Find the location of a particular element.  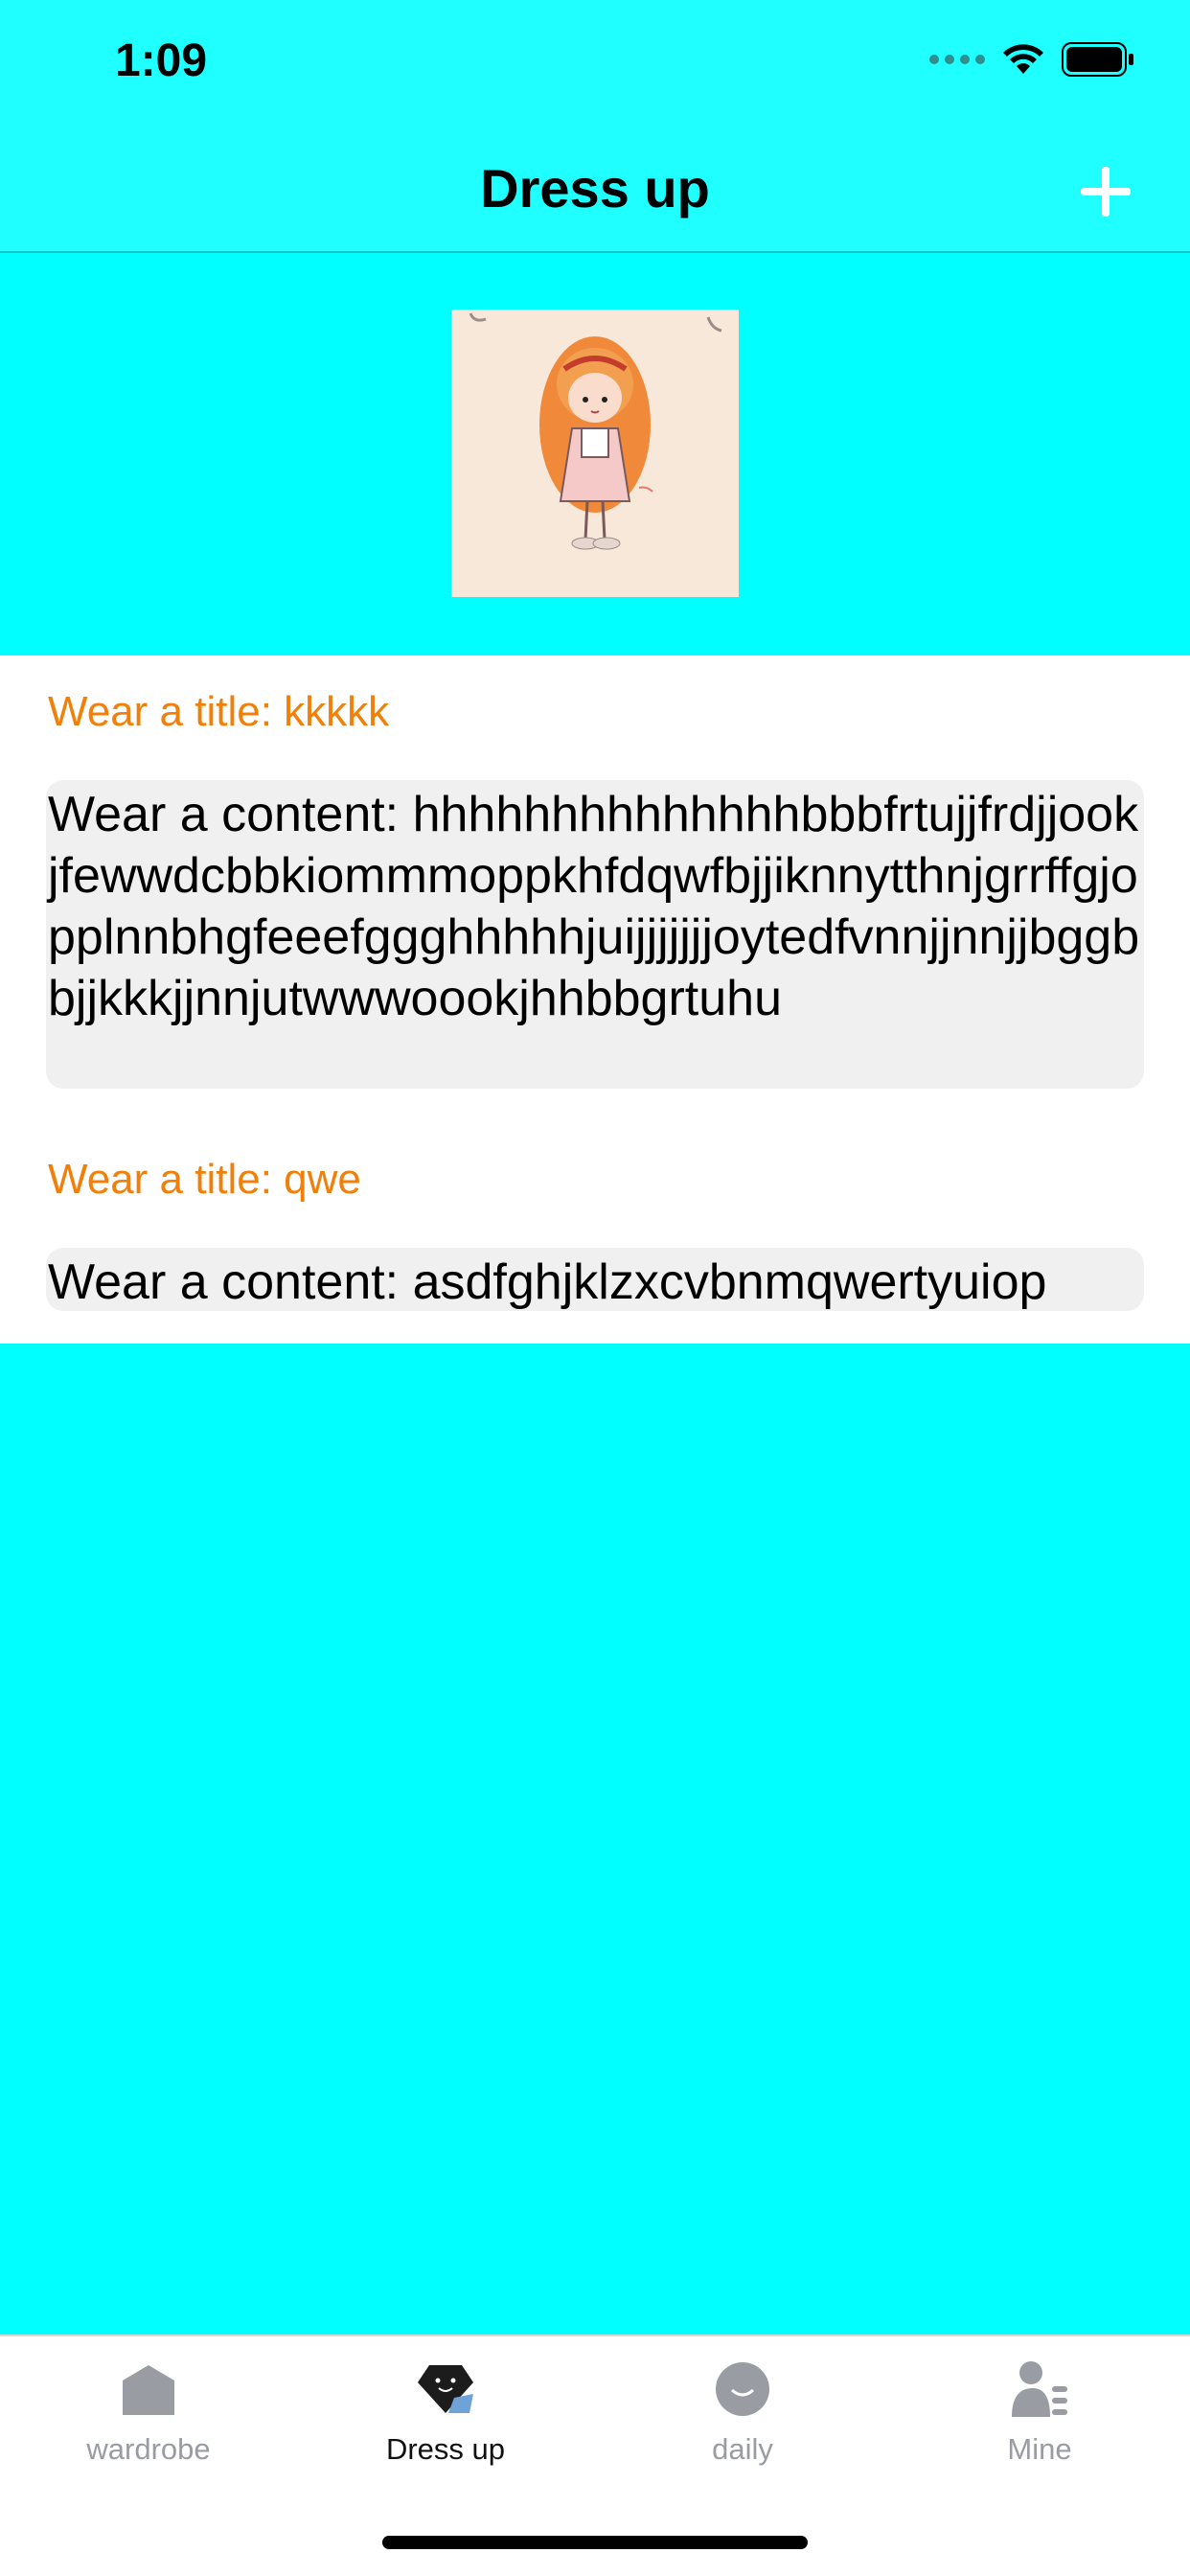

entry-title: Wear a title: qwe is located at coordinates (205, 1179).